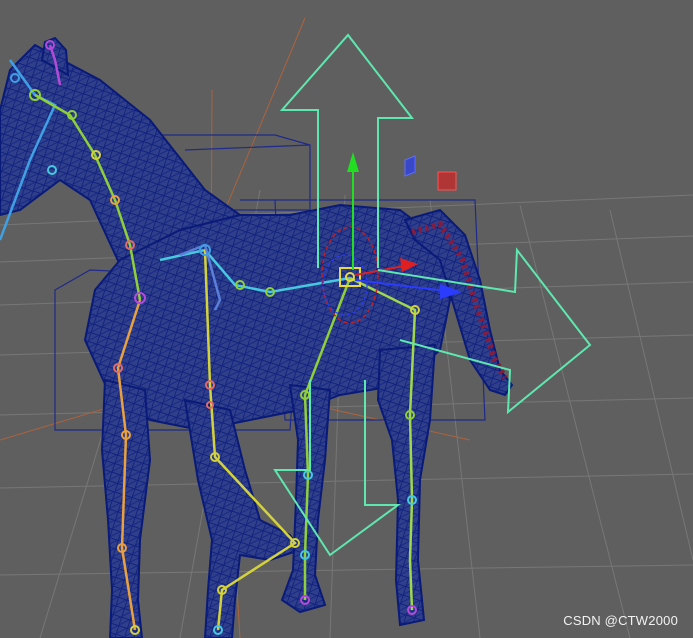 The image size is (693, 638). What do you see at coordinates (353, 162) in the screenshot?
I see `y-axis-arrow-icon` at bounding box center [353, 162].